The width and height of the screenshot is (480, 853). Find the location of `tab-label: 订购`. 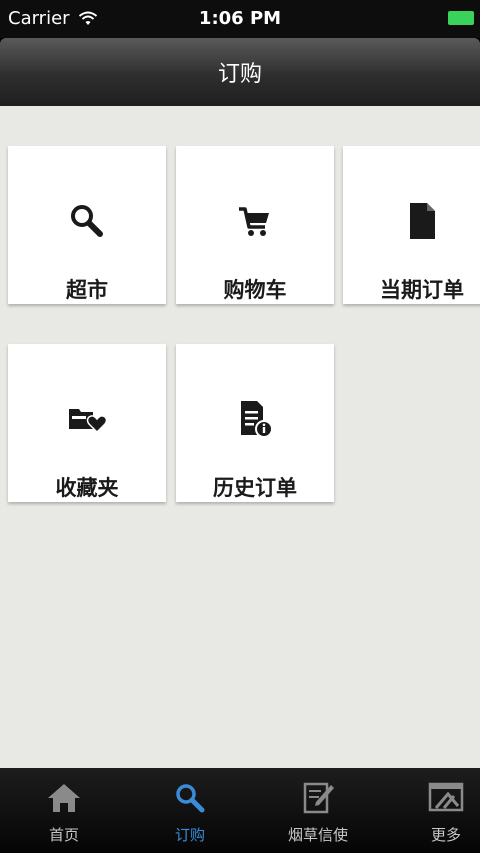

tab-label: 订购 is located at coordinates (189, 835).